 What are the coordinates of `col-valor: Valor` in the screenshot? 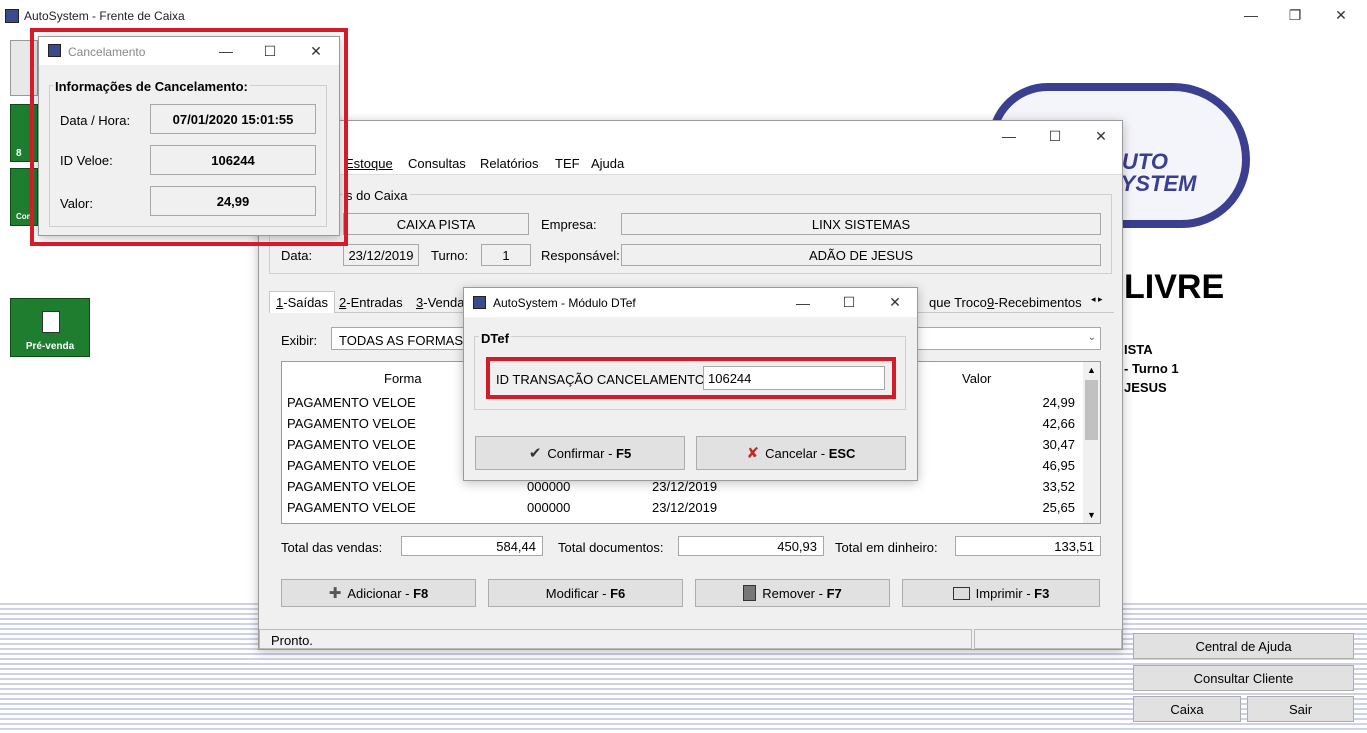 It's located at (977, 378).